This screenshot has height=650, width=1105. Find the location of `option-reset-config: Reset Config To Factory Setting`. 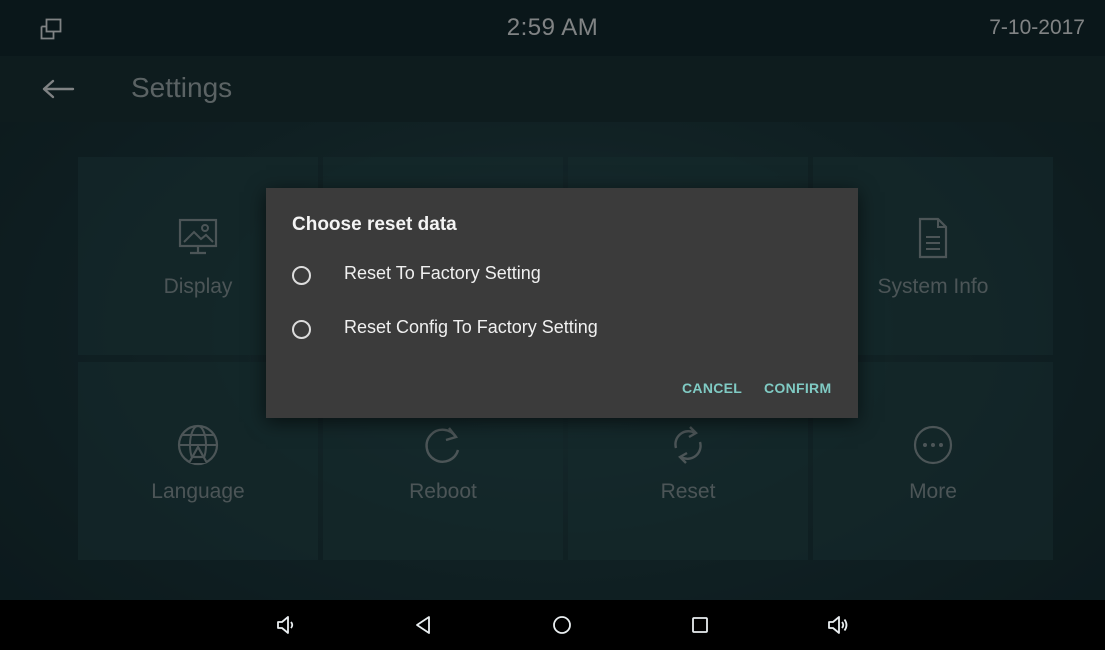

option-reset-config: Reset Config To Factory Setting is located at coordinates (562, 331).